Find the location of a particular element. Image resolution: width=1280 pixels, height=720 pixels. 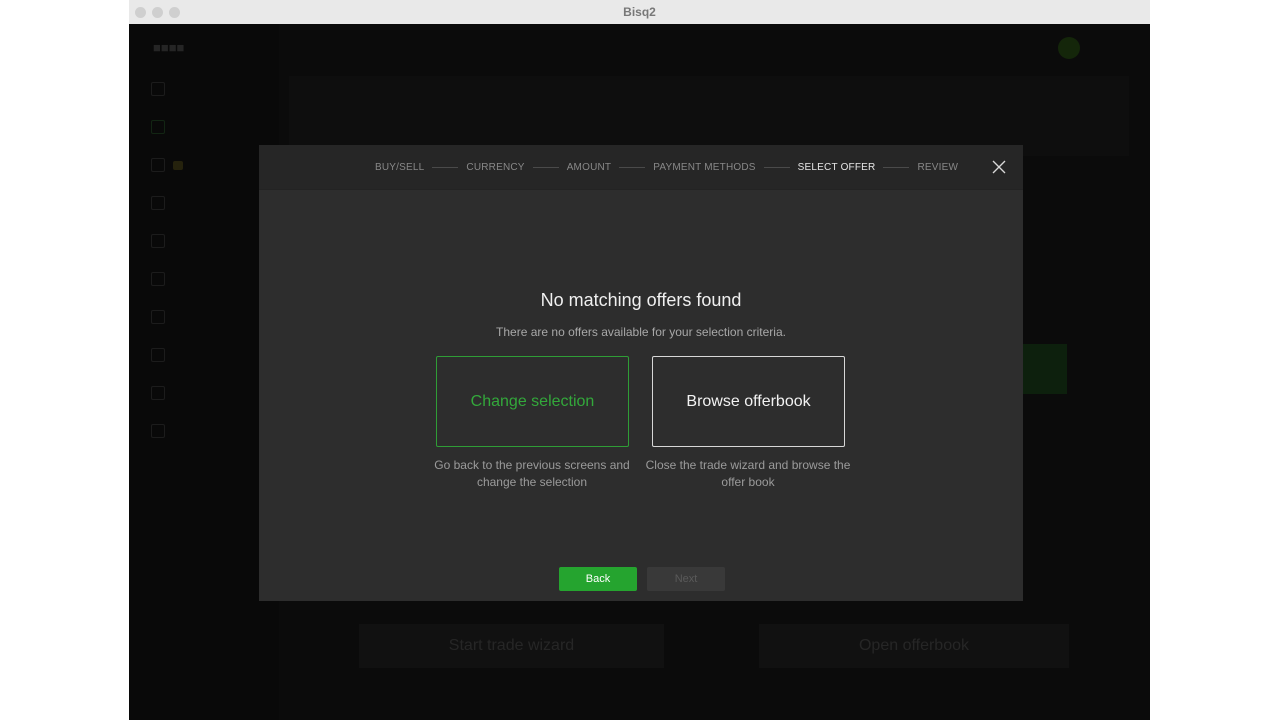

no-offers-headline: No matching offers found is located at coordinates (641, 300).